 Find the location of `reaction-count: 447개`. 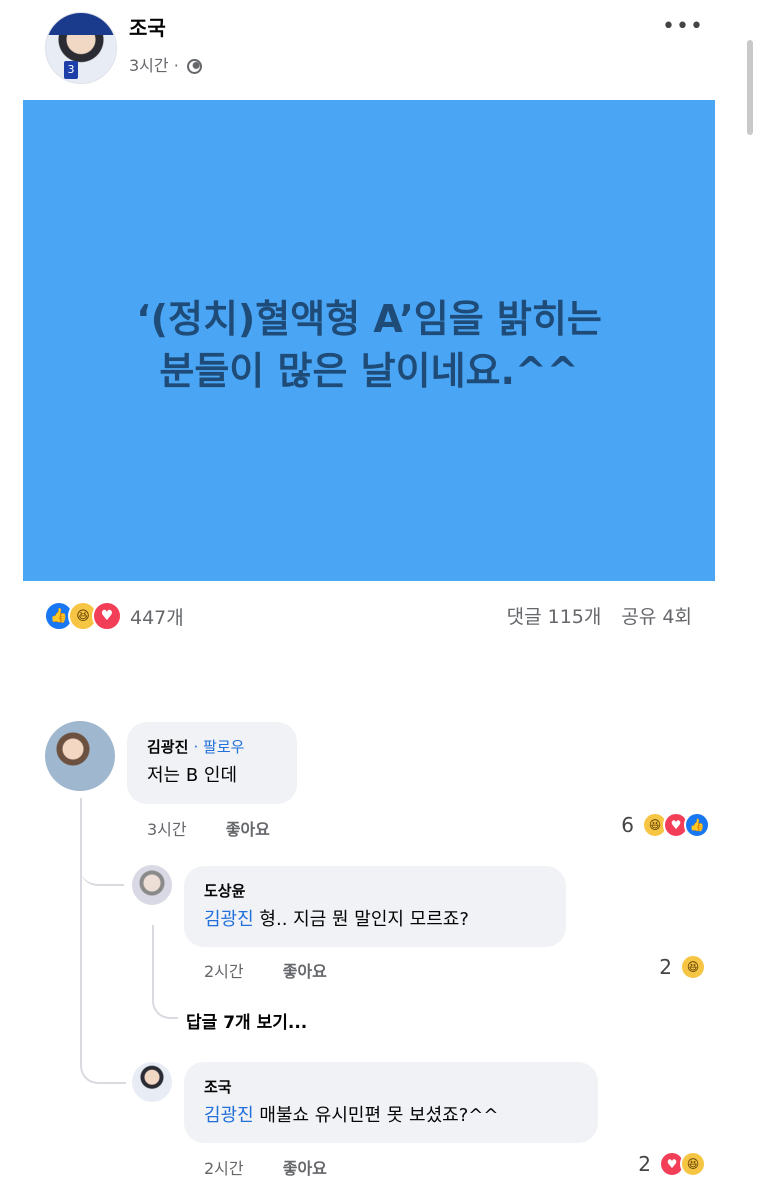

reaction-count: 447개 is located at coordinates (157, 617).